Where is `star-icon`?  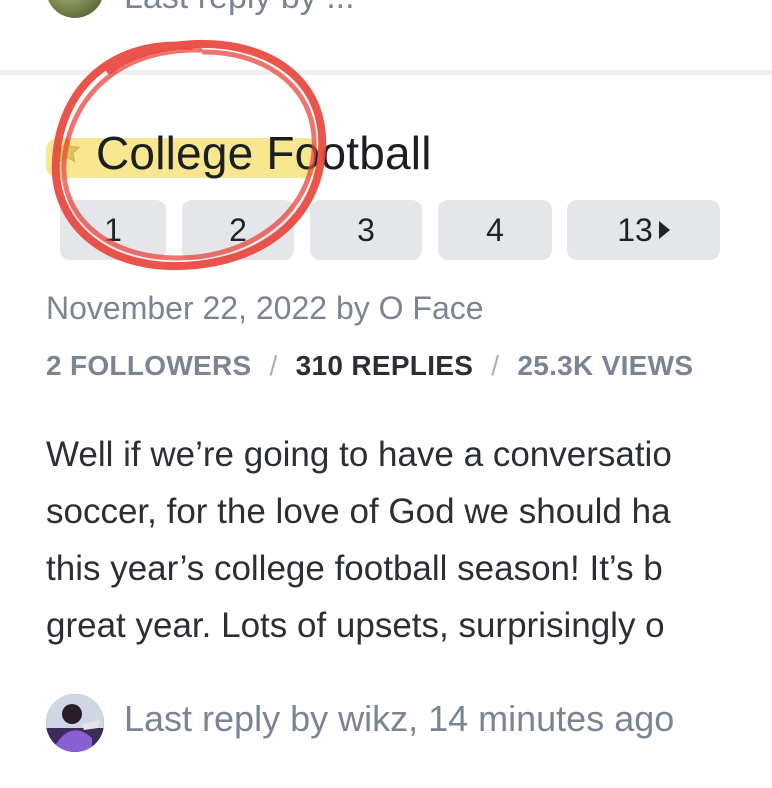 star-icon is located at coordinates (67, 151).